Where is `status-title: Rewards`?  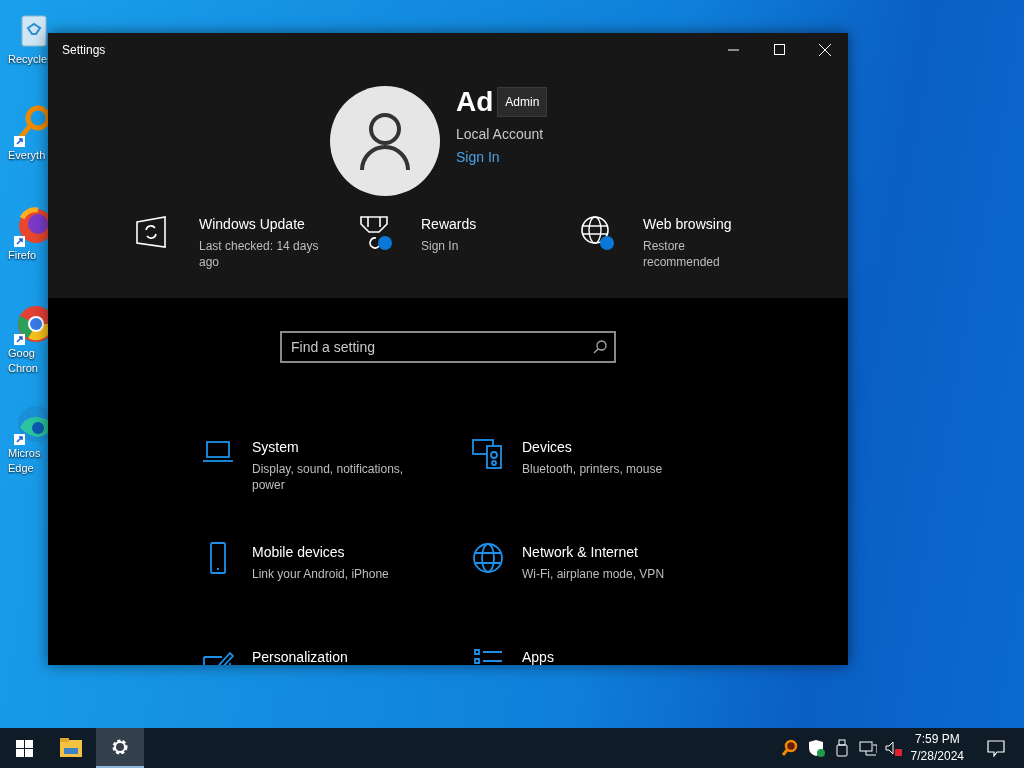
status-title: Rewards is located at coordinates (482, 224).